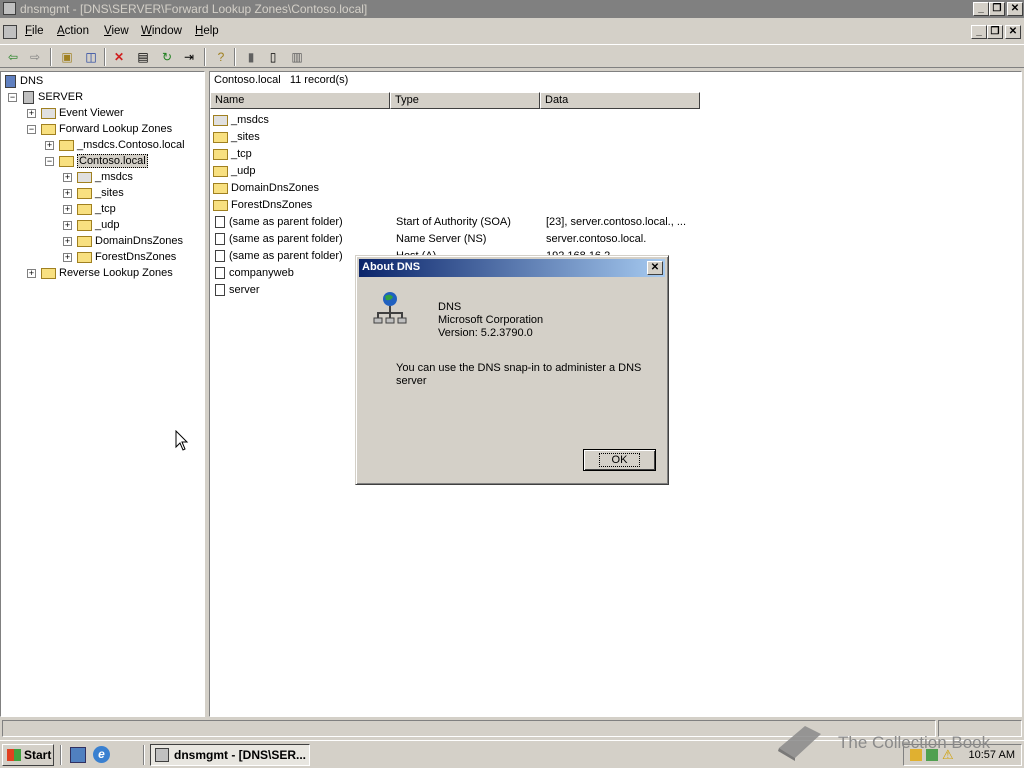 Image resolution: width=1024 pixels, height=768 pixels. Describe the element at coordinates (126, 257) in the screenshot. I see `tree-item-forestdnszones: ForestDnsZones` at that location.